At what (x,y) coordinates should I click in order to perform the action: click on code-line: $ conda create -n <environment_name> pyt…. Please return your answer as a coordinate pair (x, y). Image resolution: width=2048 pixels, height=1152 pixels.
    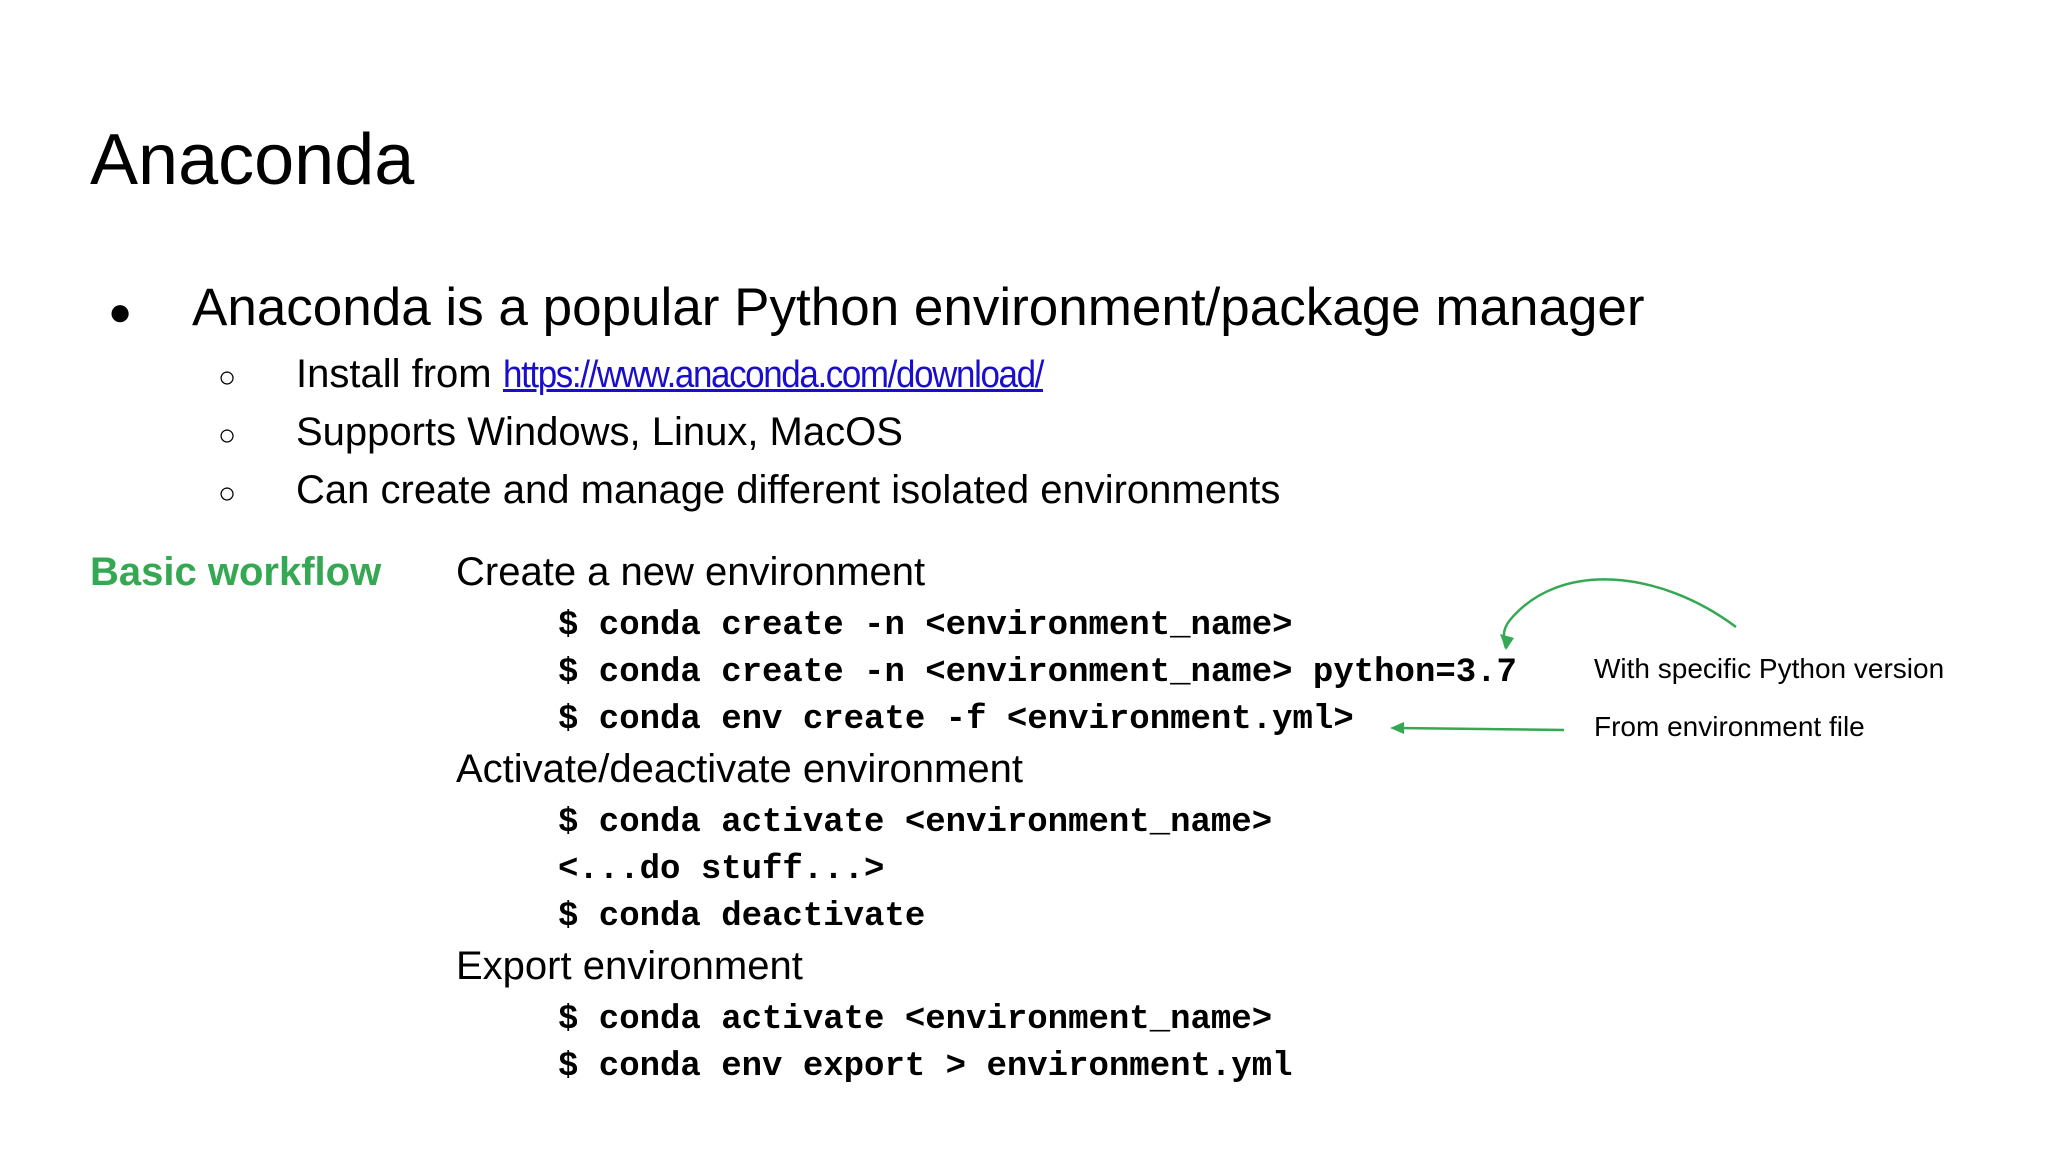
    Looking at the image, I should click on (1037, 673).